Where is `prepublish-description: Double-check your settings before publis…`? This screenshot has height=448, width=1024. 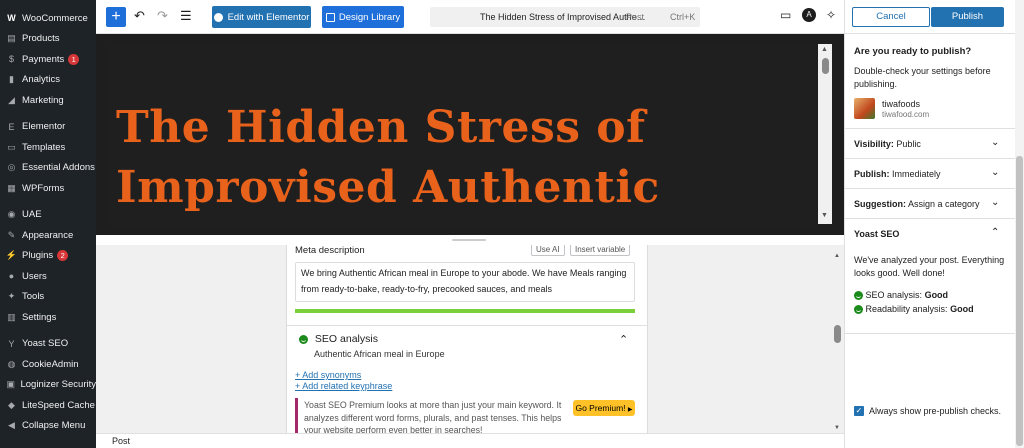
prepublish-description: Double-check your settings before publis… is located at coordinates (922, 77).